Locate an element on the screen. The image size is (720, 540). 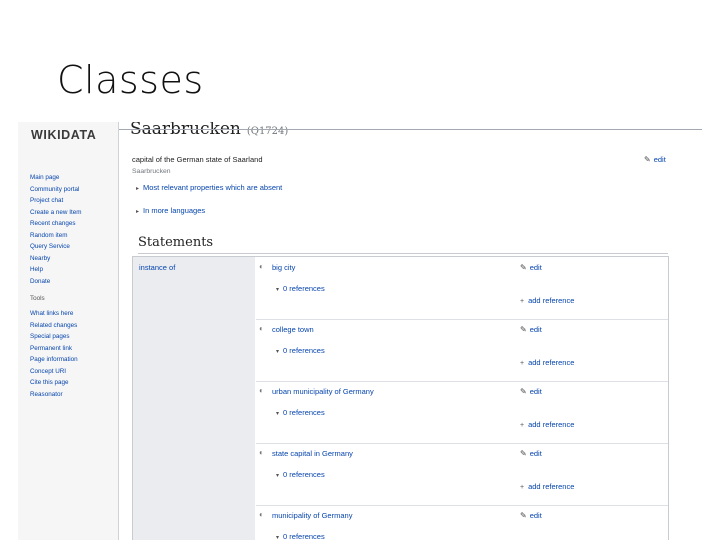
toggle-more-languages: ▸ In more languages is located at coordinates (170, 210).